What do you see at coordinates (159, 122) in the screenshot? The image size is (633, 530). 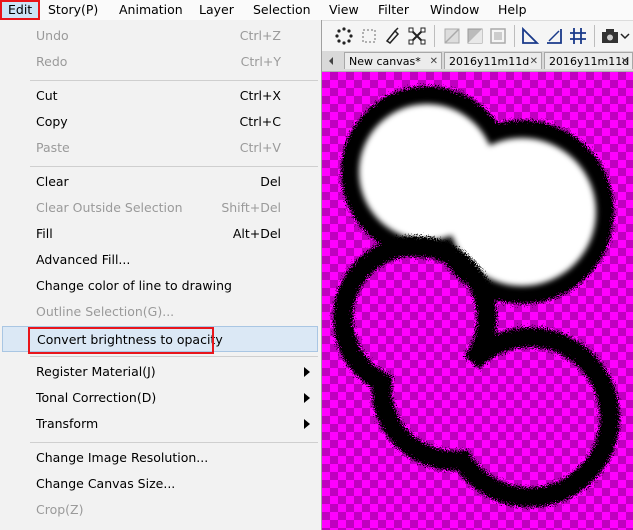 I see `menu-item-copy: Copy Ctrl+C` at bounding box center [159, 122].